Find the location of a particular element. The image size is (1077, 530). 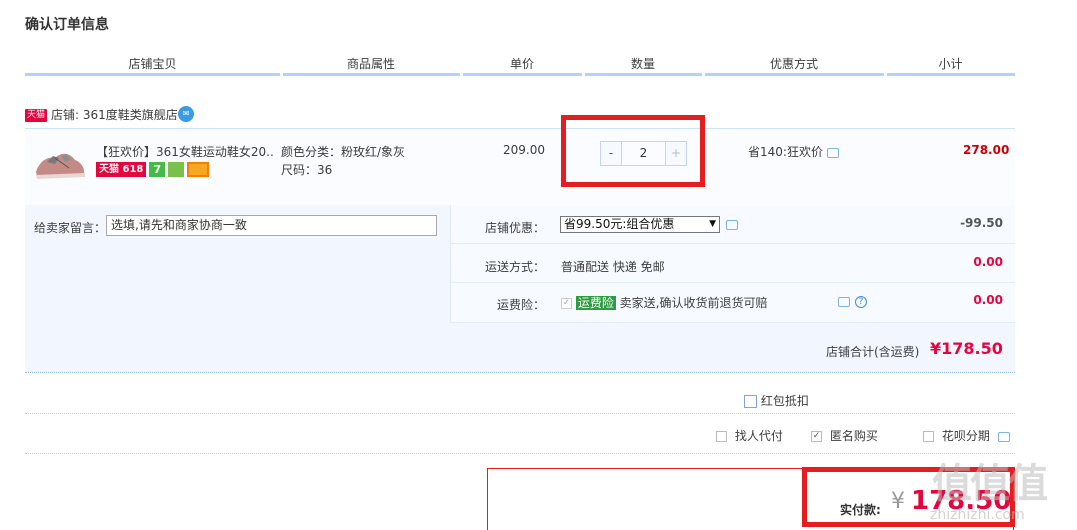

huabei-comment-icon is located at coordinates (1003, 436).